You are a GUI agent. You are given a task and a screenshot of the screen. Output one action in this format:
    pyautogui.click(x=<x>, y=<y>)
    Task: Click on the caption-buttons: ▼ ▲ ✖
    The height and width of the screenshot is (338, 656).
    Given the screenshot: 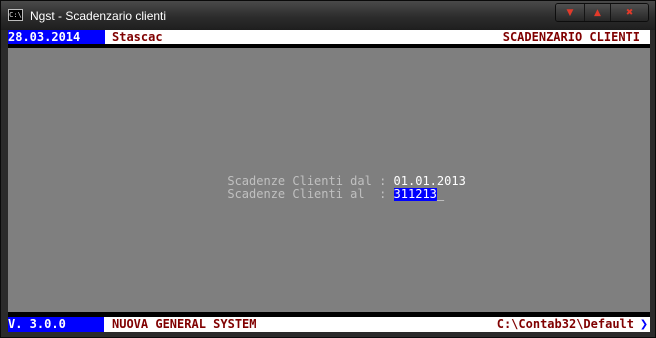 What is the action you would take?
    pyautogui.click(x=602, y=12)
    